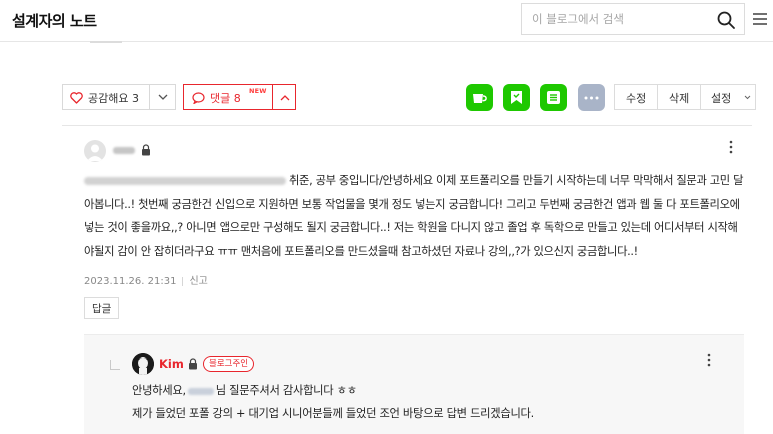 The width and height of the screenshot is (773, 434). I want to click on share-more-button, so click(591, 97).